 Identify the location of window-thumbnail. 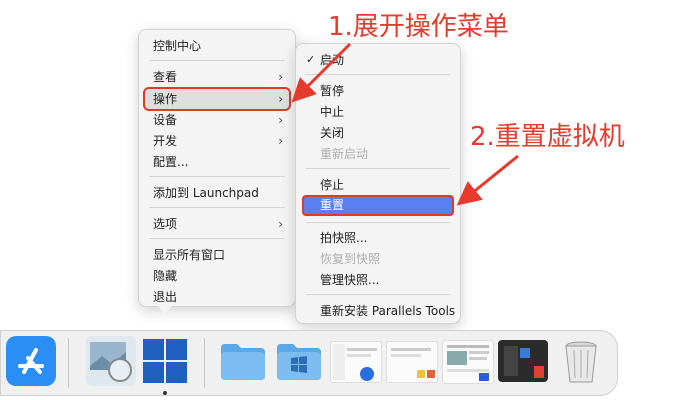
(412, 362).